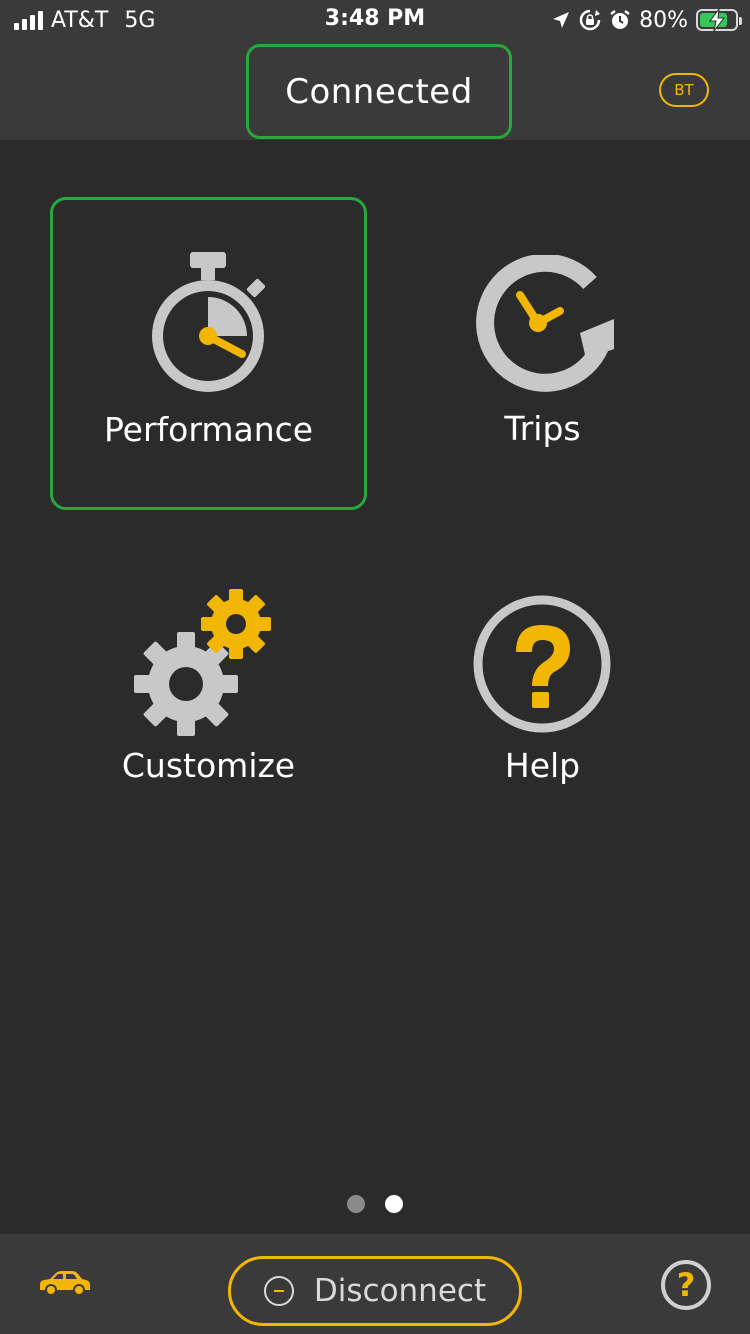 This screenshot has width=750, height=1334. Describe the element at coordinates (375, 1204) in the screenshot. I see `page-indicator` at that location.